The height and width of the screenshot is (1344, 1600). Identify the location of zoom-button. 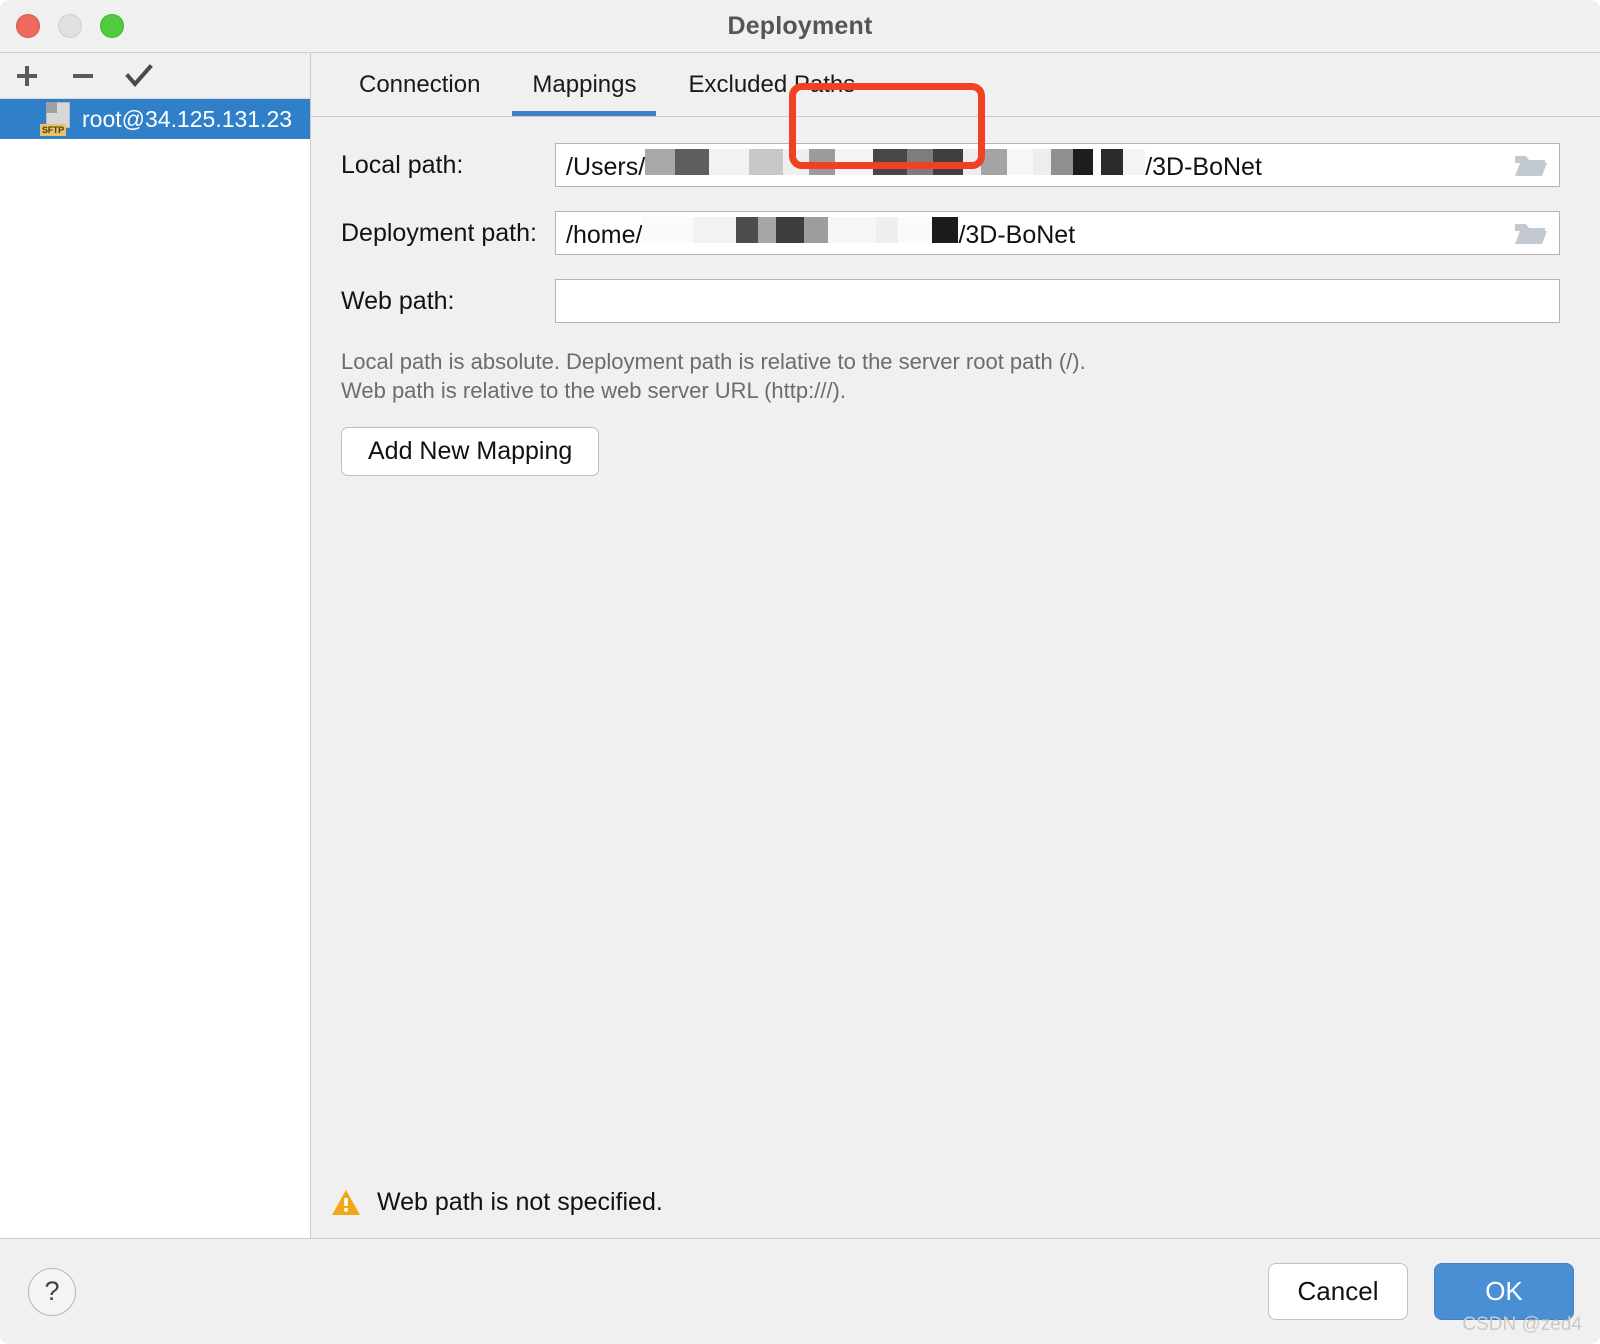
(112, 26).